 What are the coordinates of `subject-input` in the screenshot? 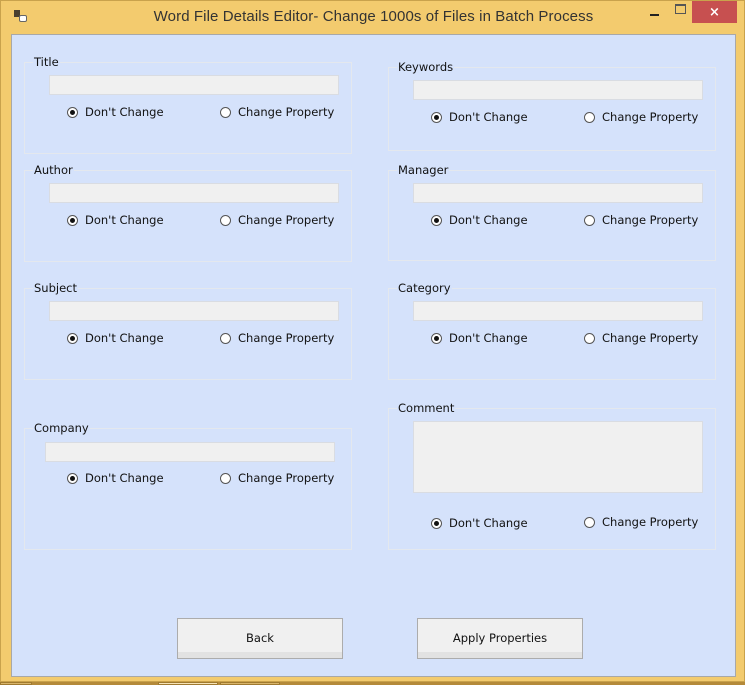 It's located at (194, 311).